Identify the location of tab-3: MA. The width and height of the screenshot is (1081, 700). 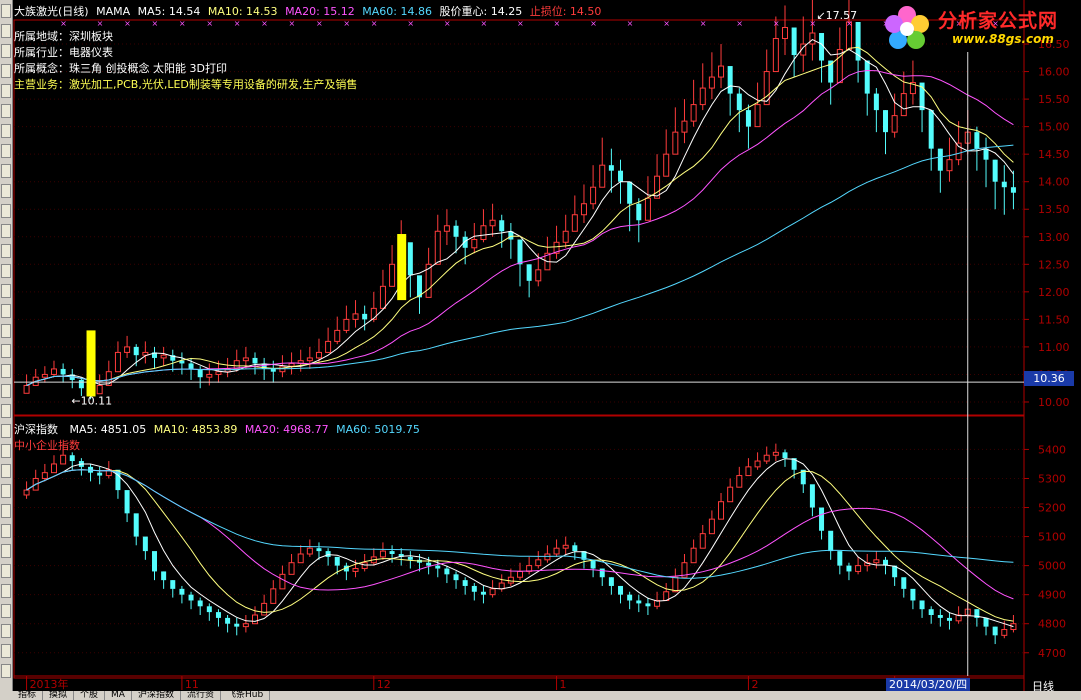
(118, 695).